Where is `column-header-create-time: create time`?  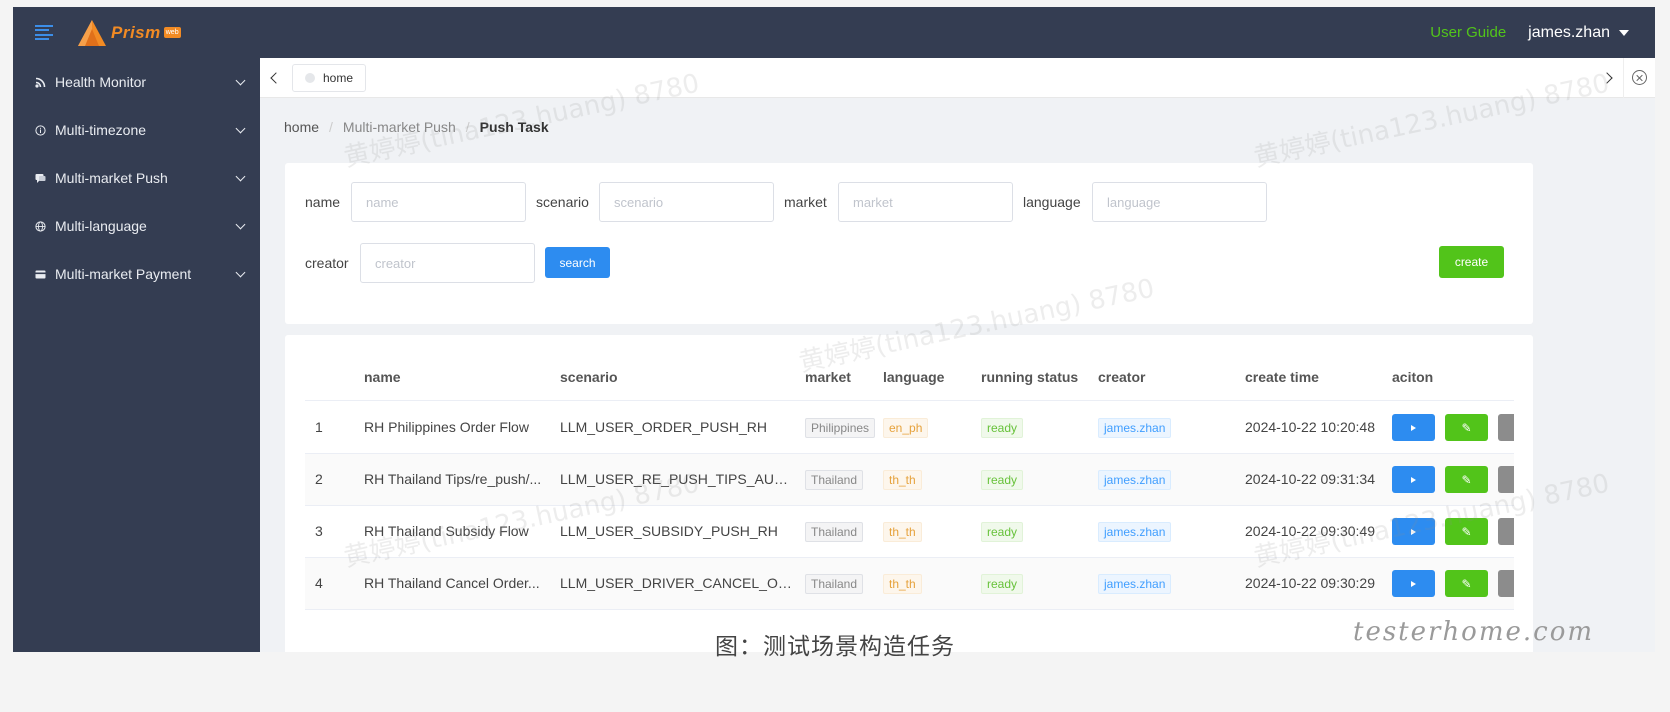
column-header-create-time: create time is located at coordinates (1282, 377).